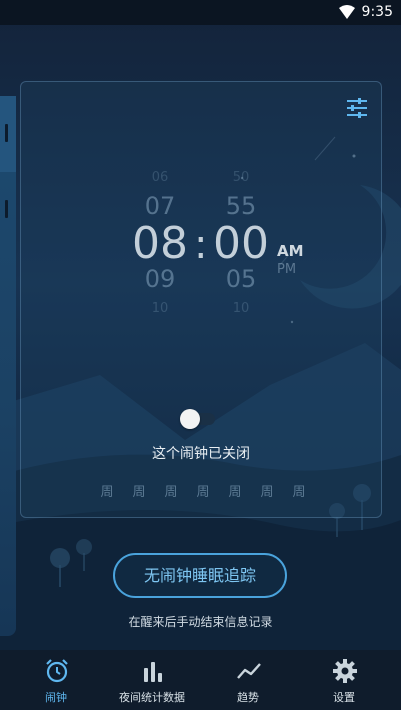 The width and height of the screenshot is (401, 710). I want to click on side-alarm-card-peek, so click(8, 366).